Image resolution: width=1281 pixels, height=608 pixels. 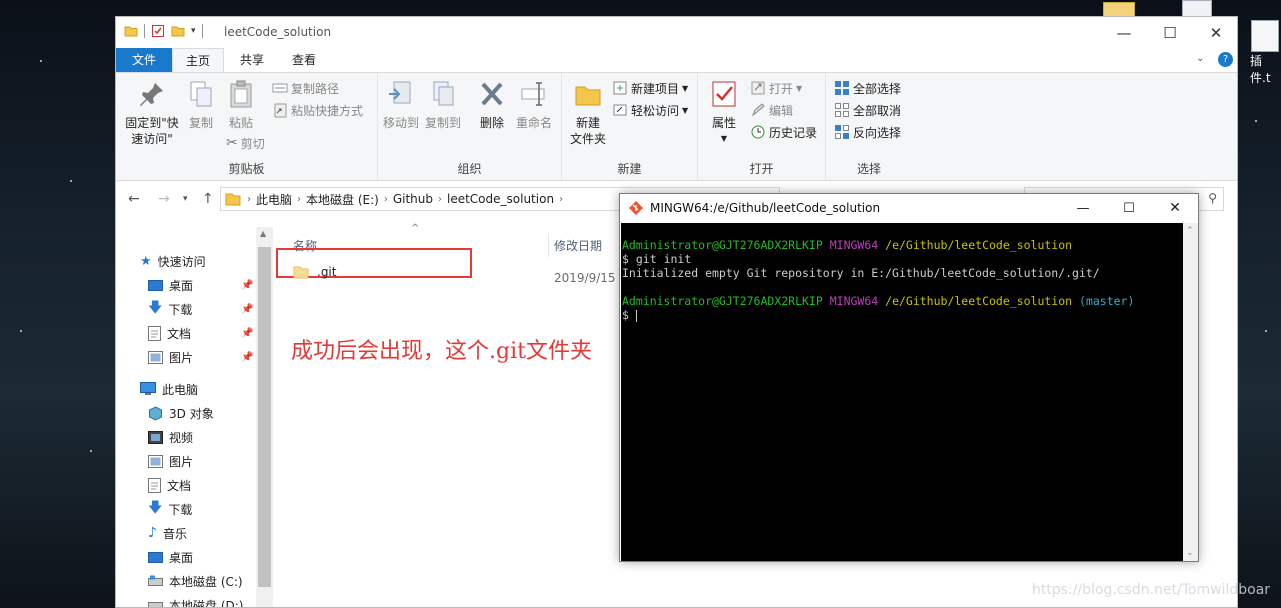 What do you see at coordinates (676, 32) in the screenshot?
I see `explorer-titlebar: ▾ leetCode_solution — ☐ ✕` at bounding box center [676, 32].